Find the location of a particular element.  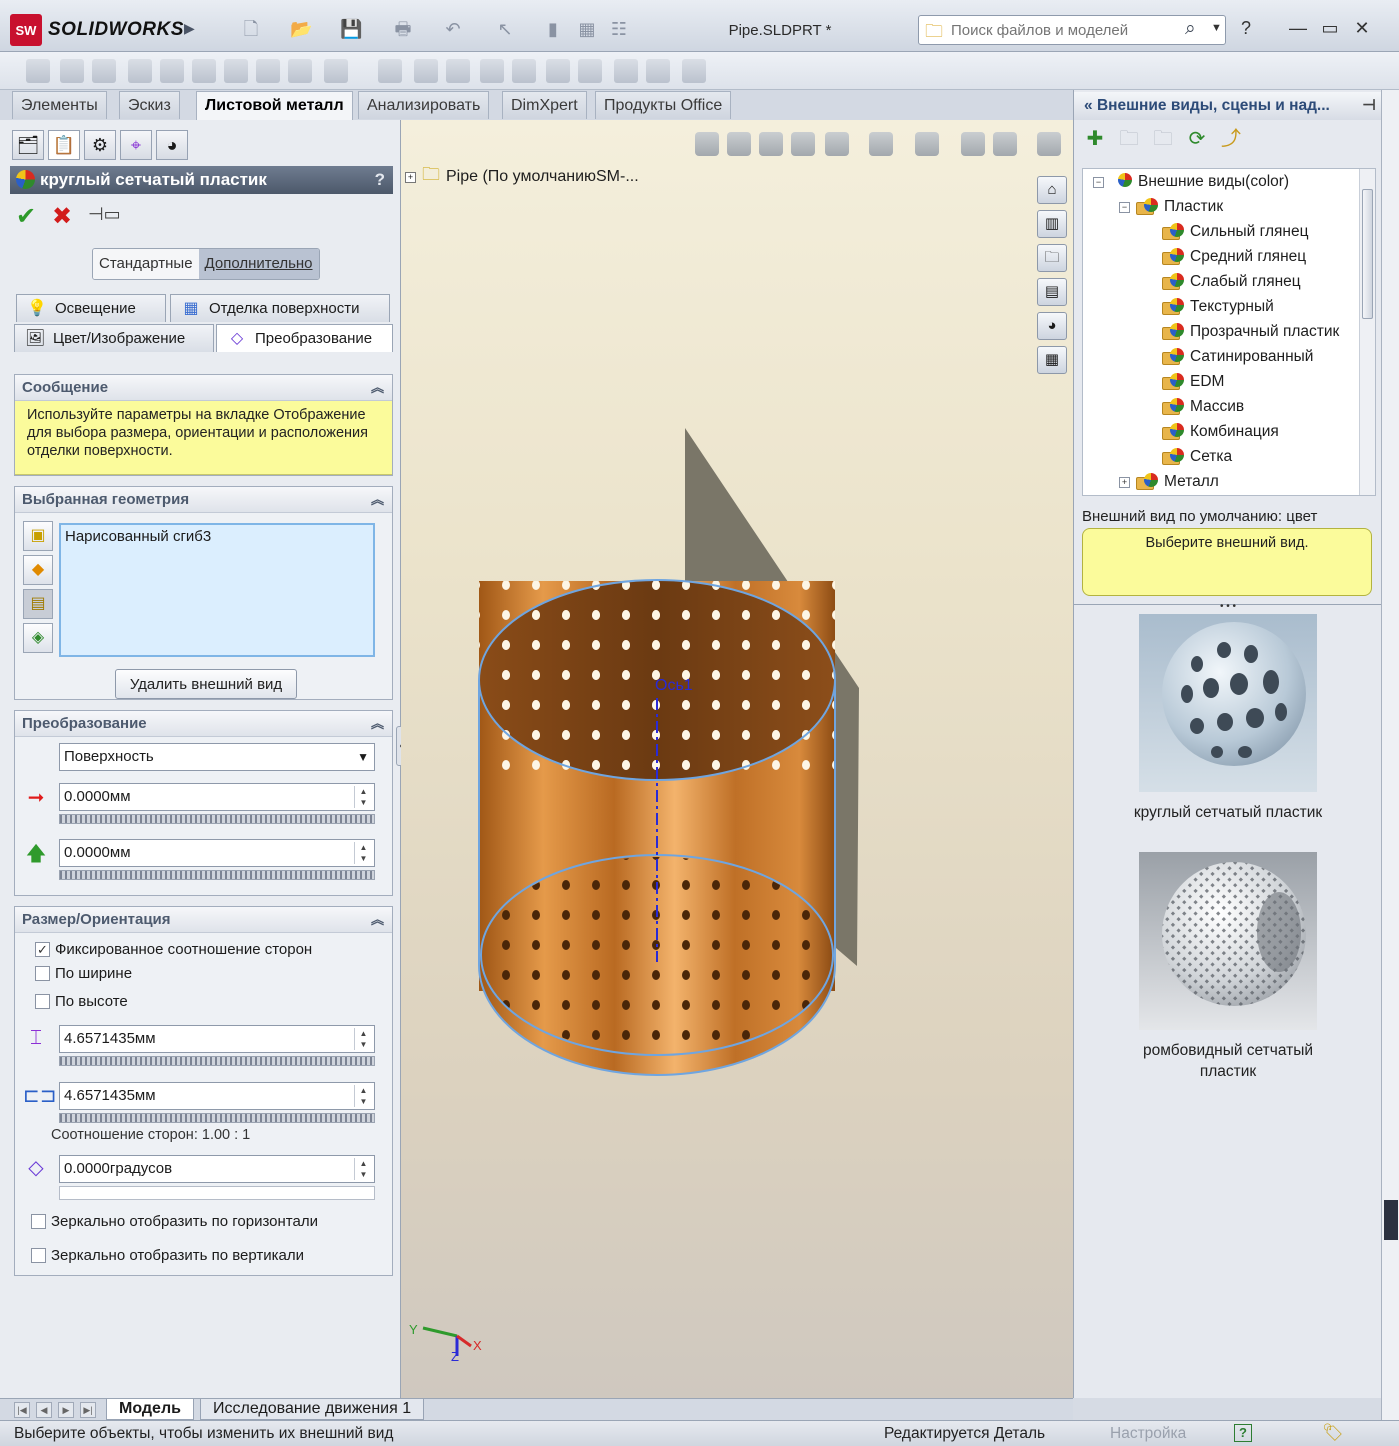

height-input: 4.6571435мм ▲ ▼ is located at coordinates (217, 1096).